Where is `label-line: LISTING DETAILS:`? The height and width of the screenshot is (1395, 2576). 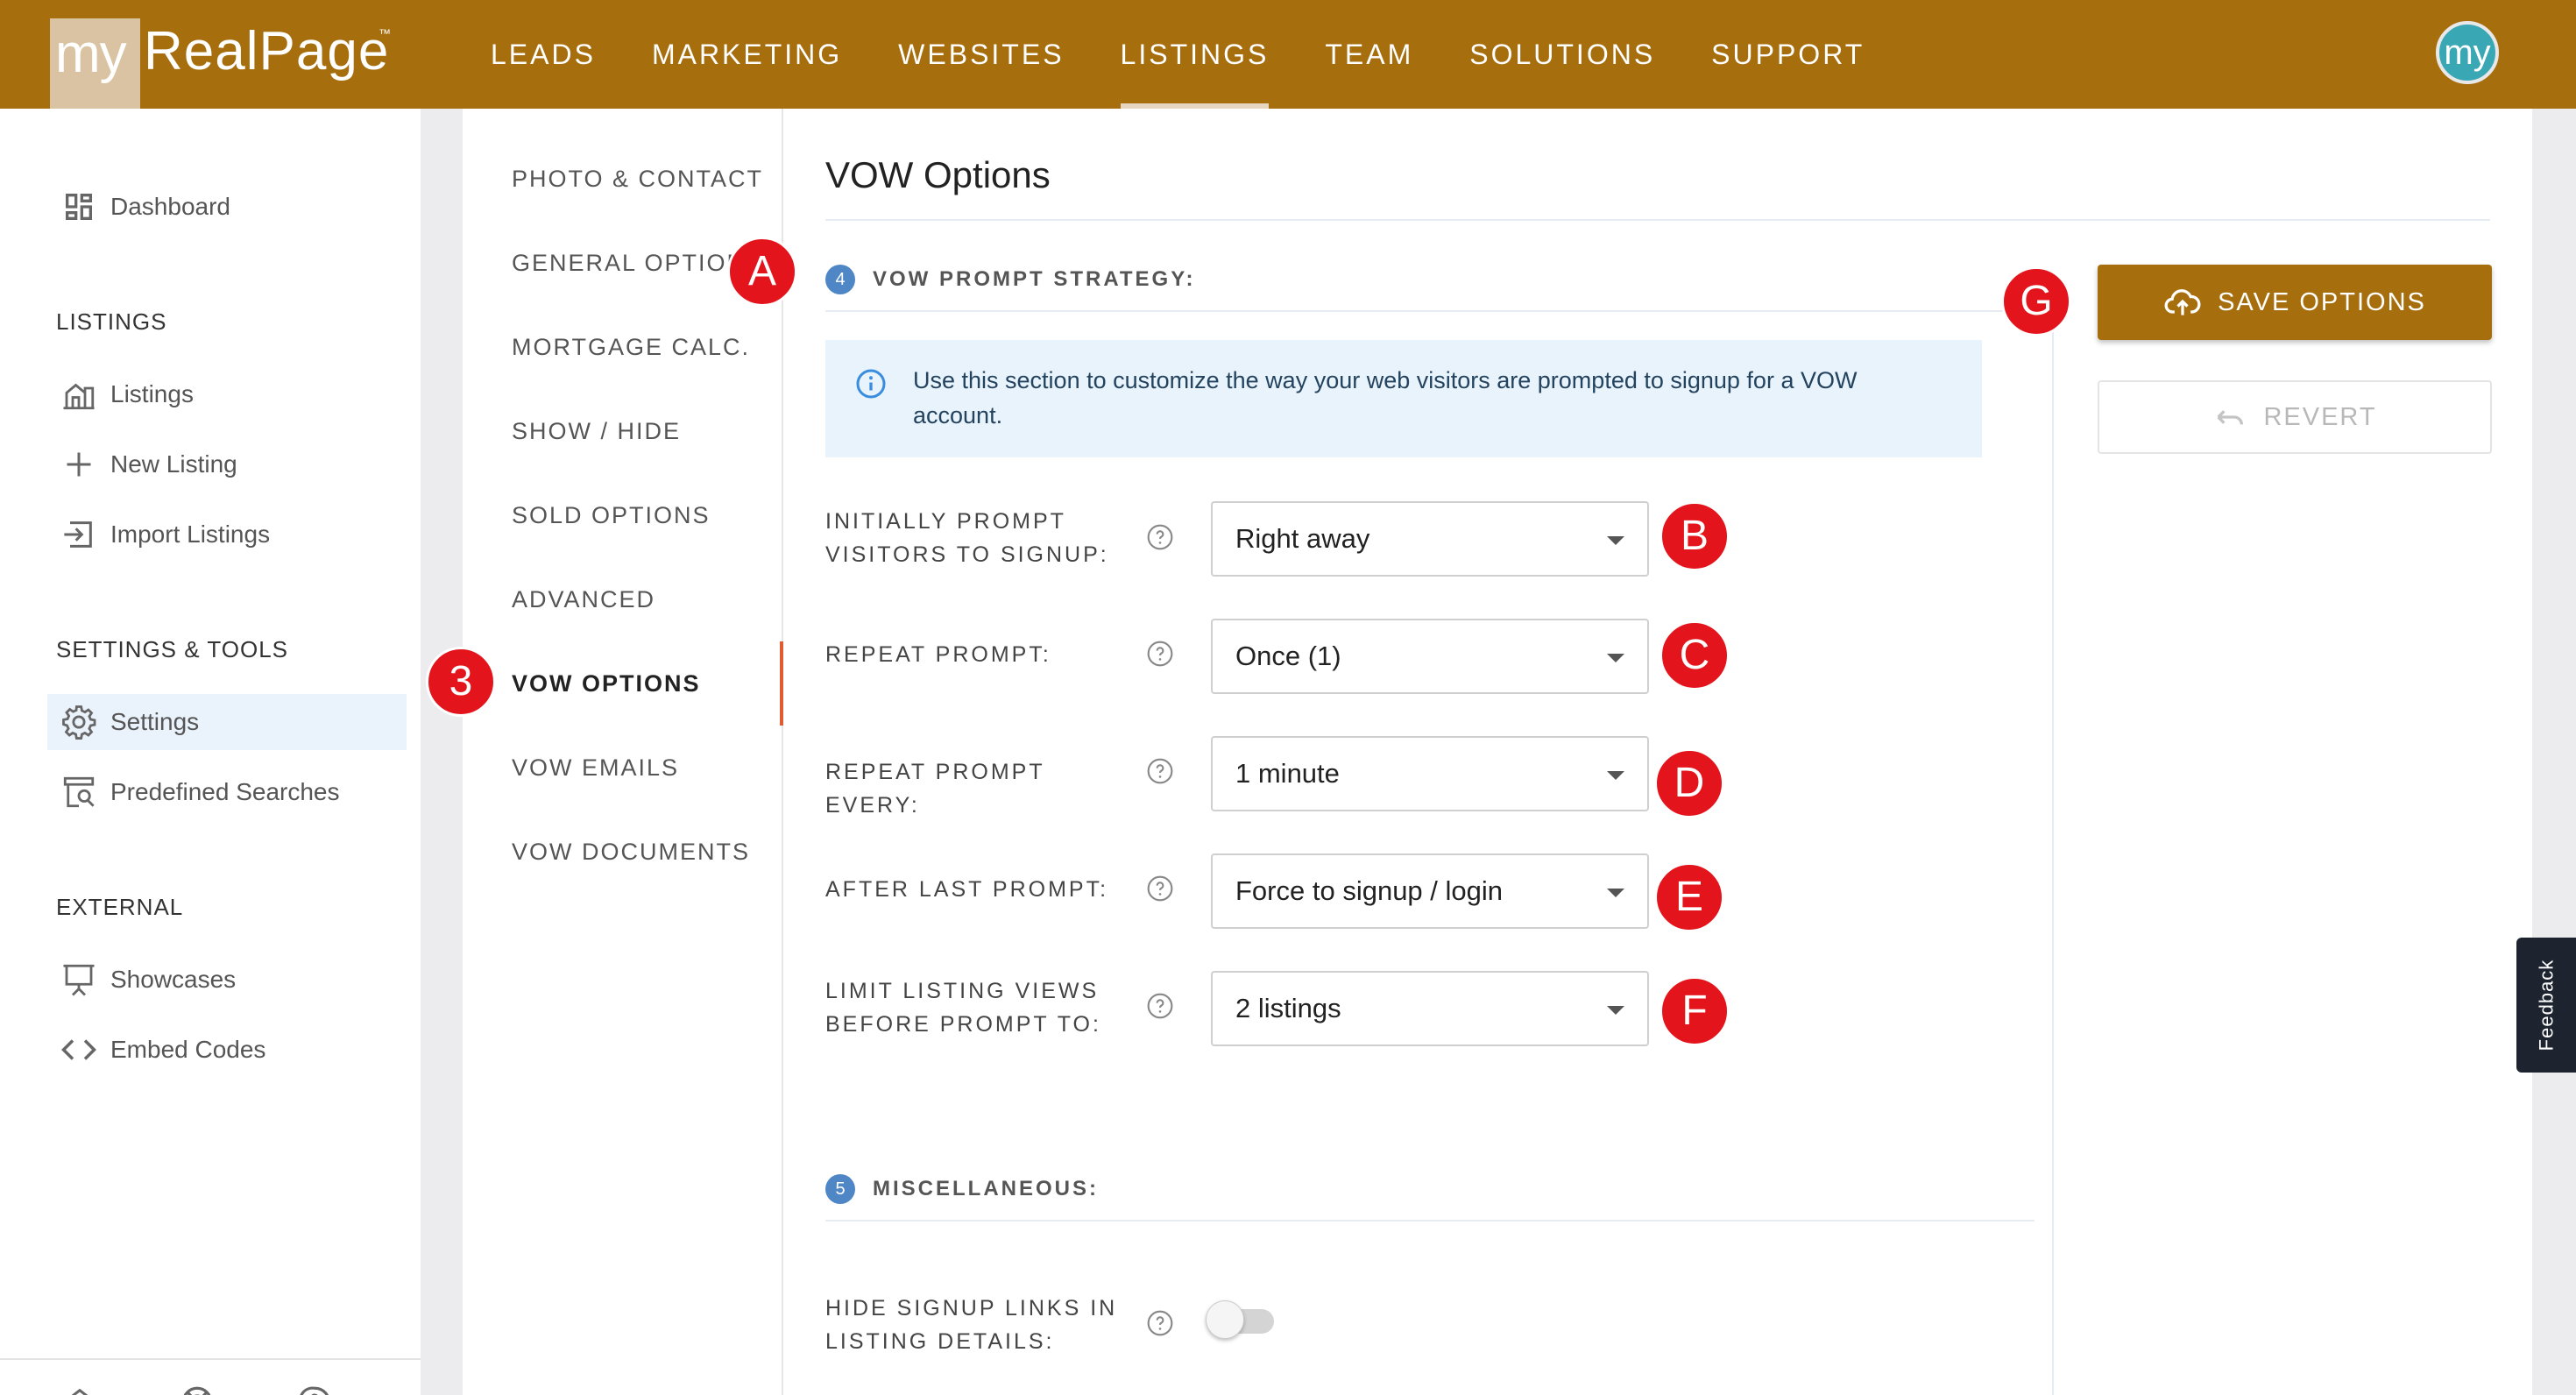
label-line: LISTING DETAILS: is located at coordinates (940, 1341).